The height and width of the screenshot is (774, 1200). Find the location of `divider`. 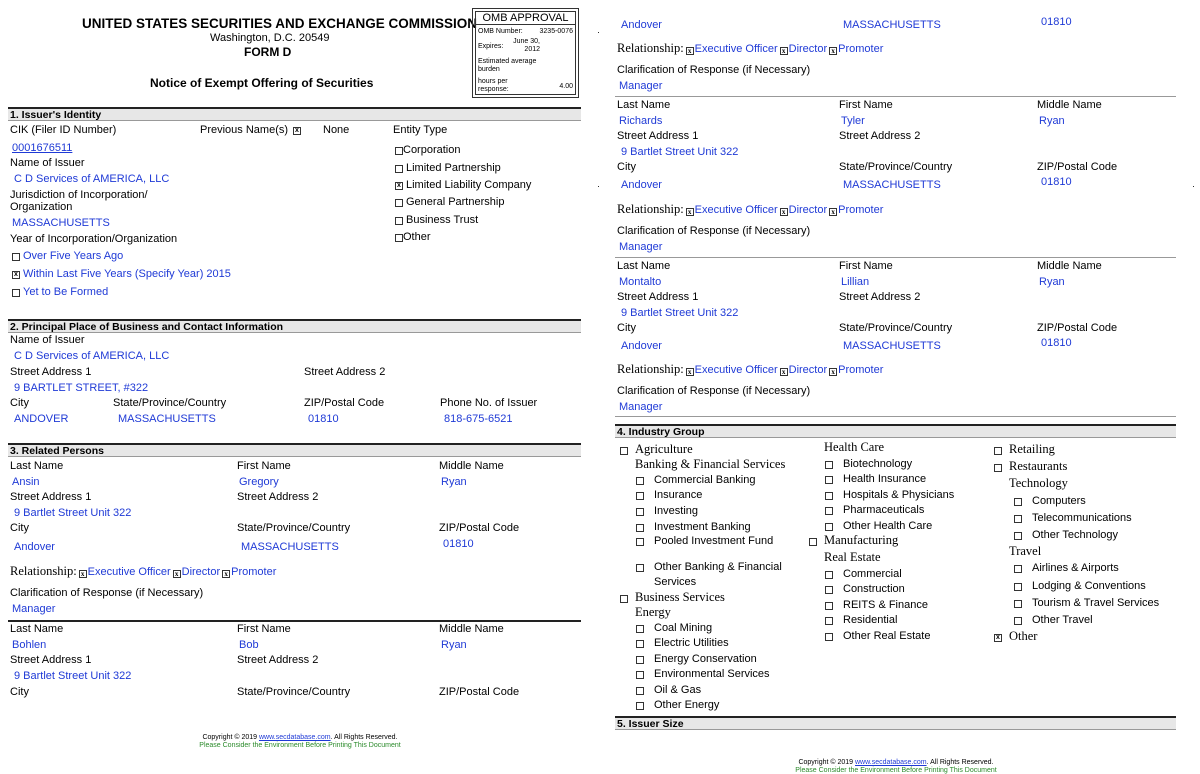

divider is located at coordinates (895, 96).